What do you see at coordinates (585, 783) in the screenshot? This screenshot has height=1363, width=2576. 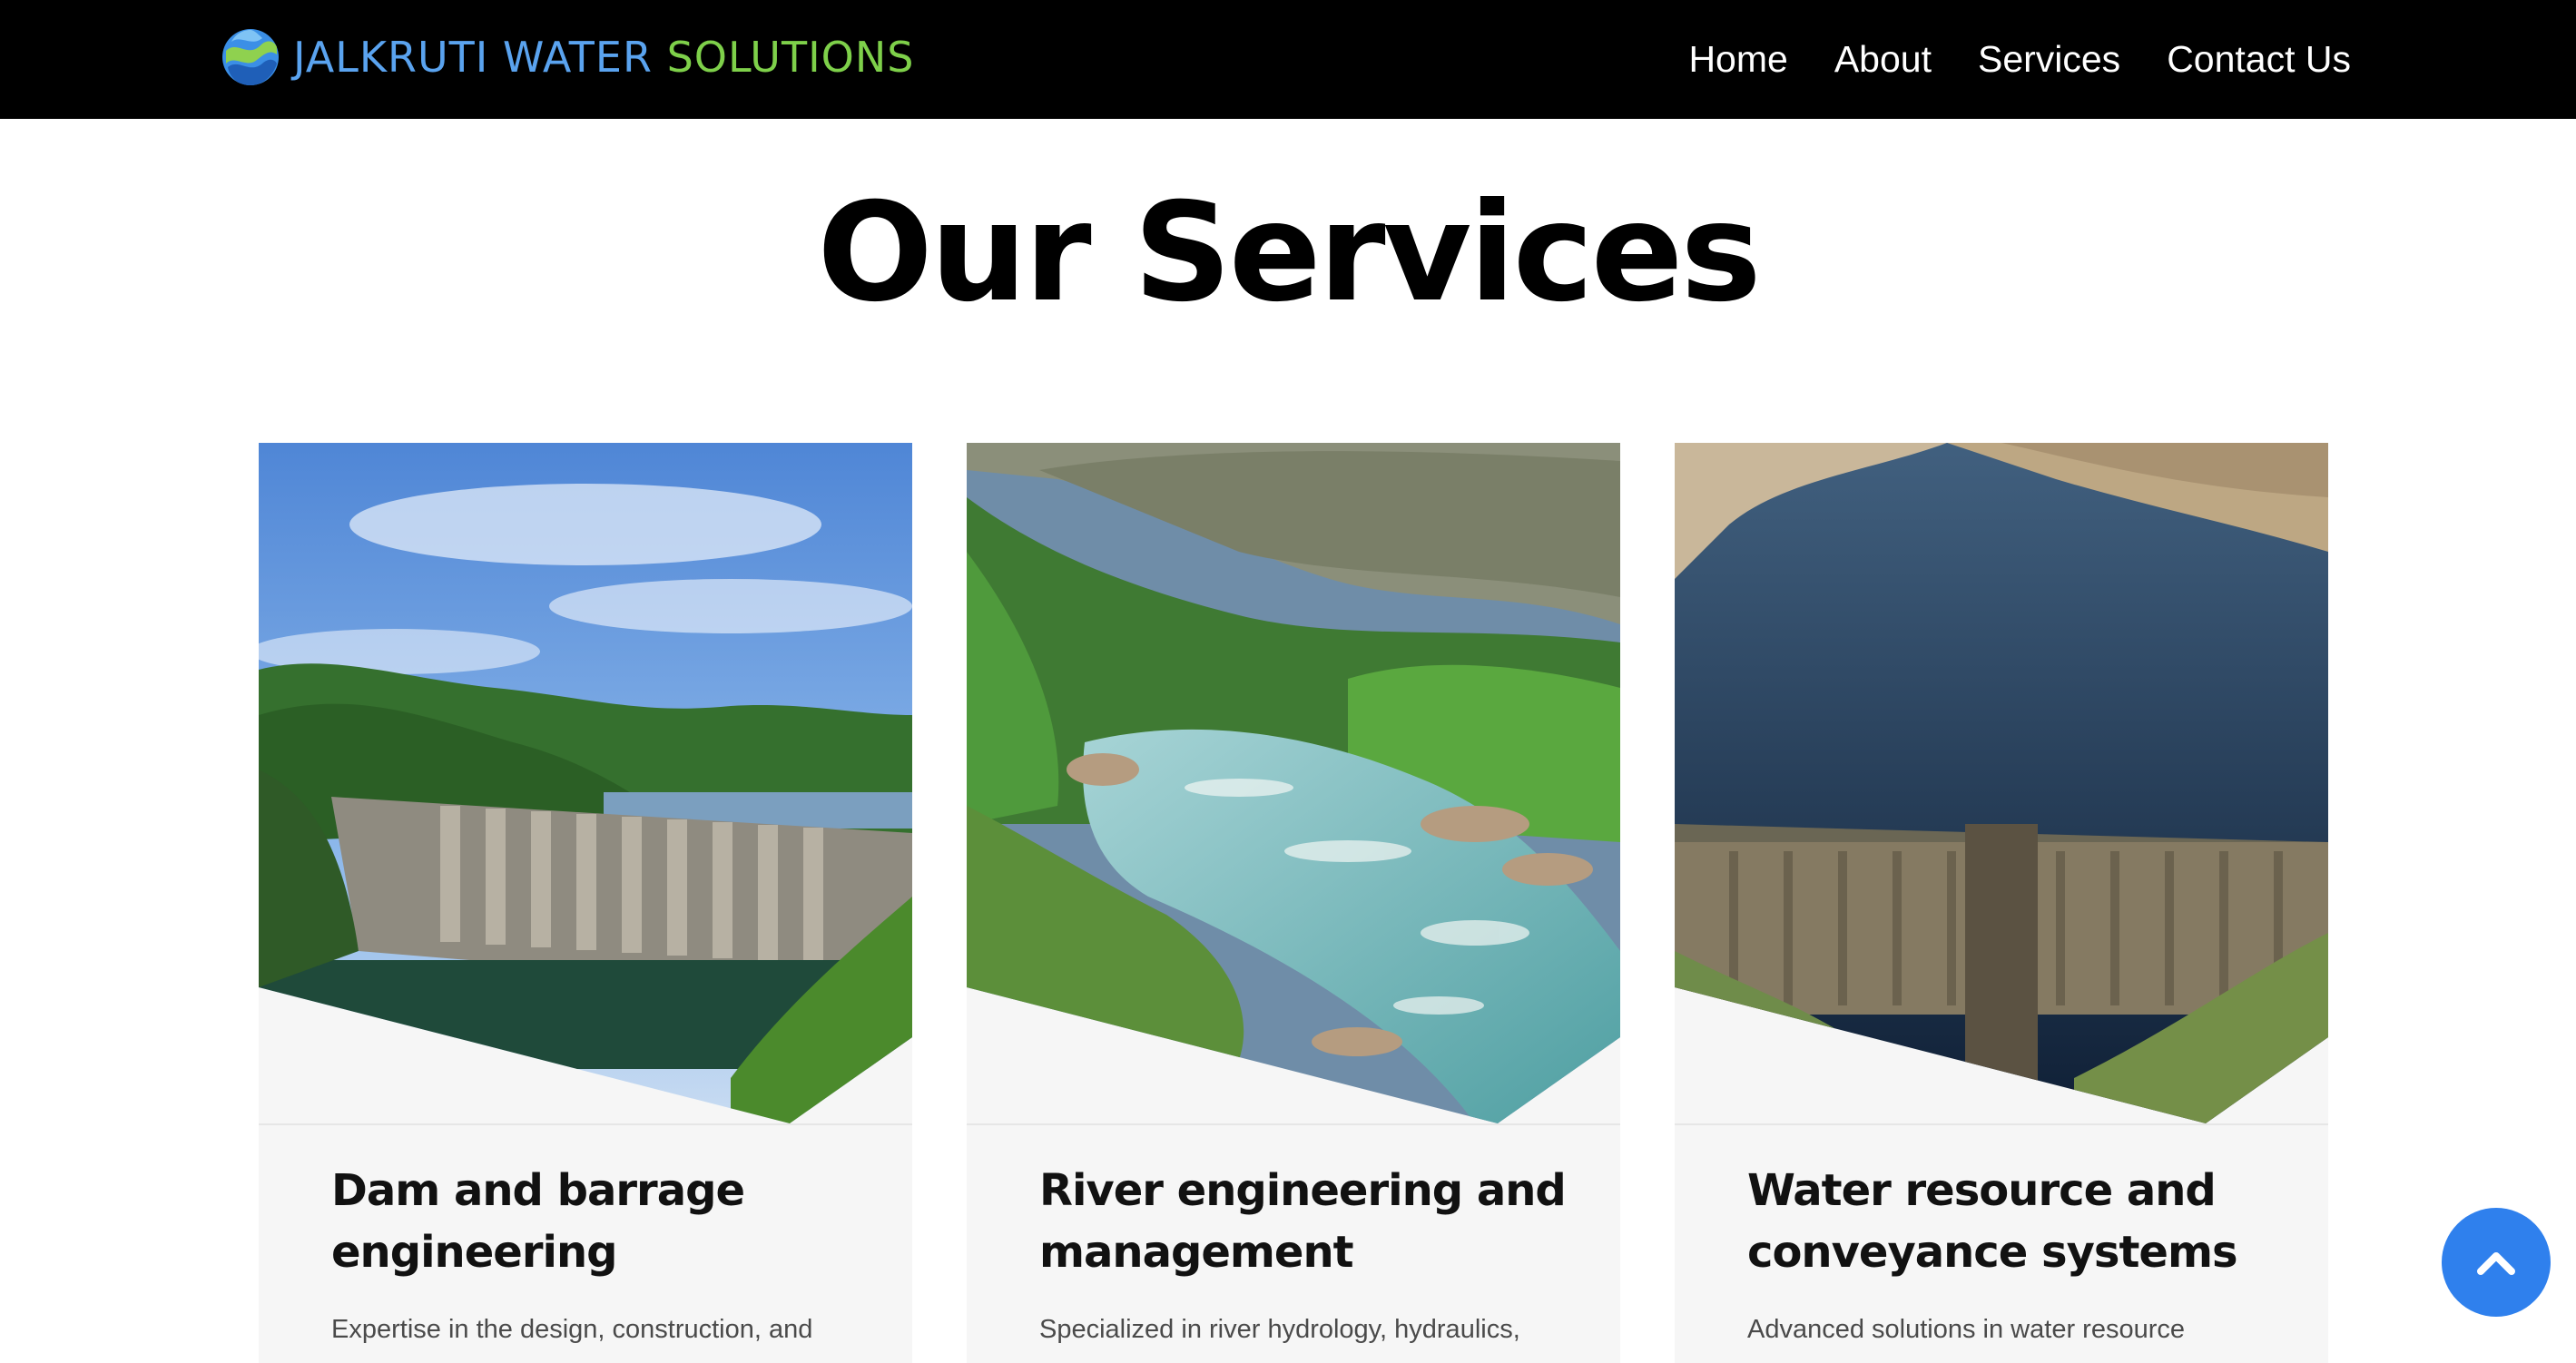 I see `dam-with-spillway-gates-photo` at bounding box center [585, 783].